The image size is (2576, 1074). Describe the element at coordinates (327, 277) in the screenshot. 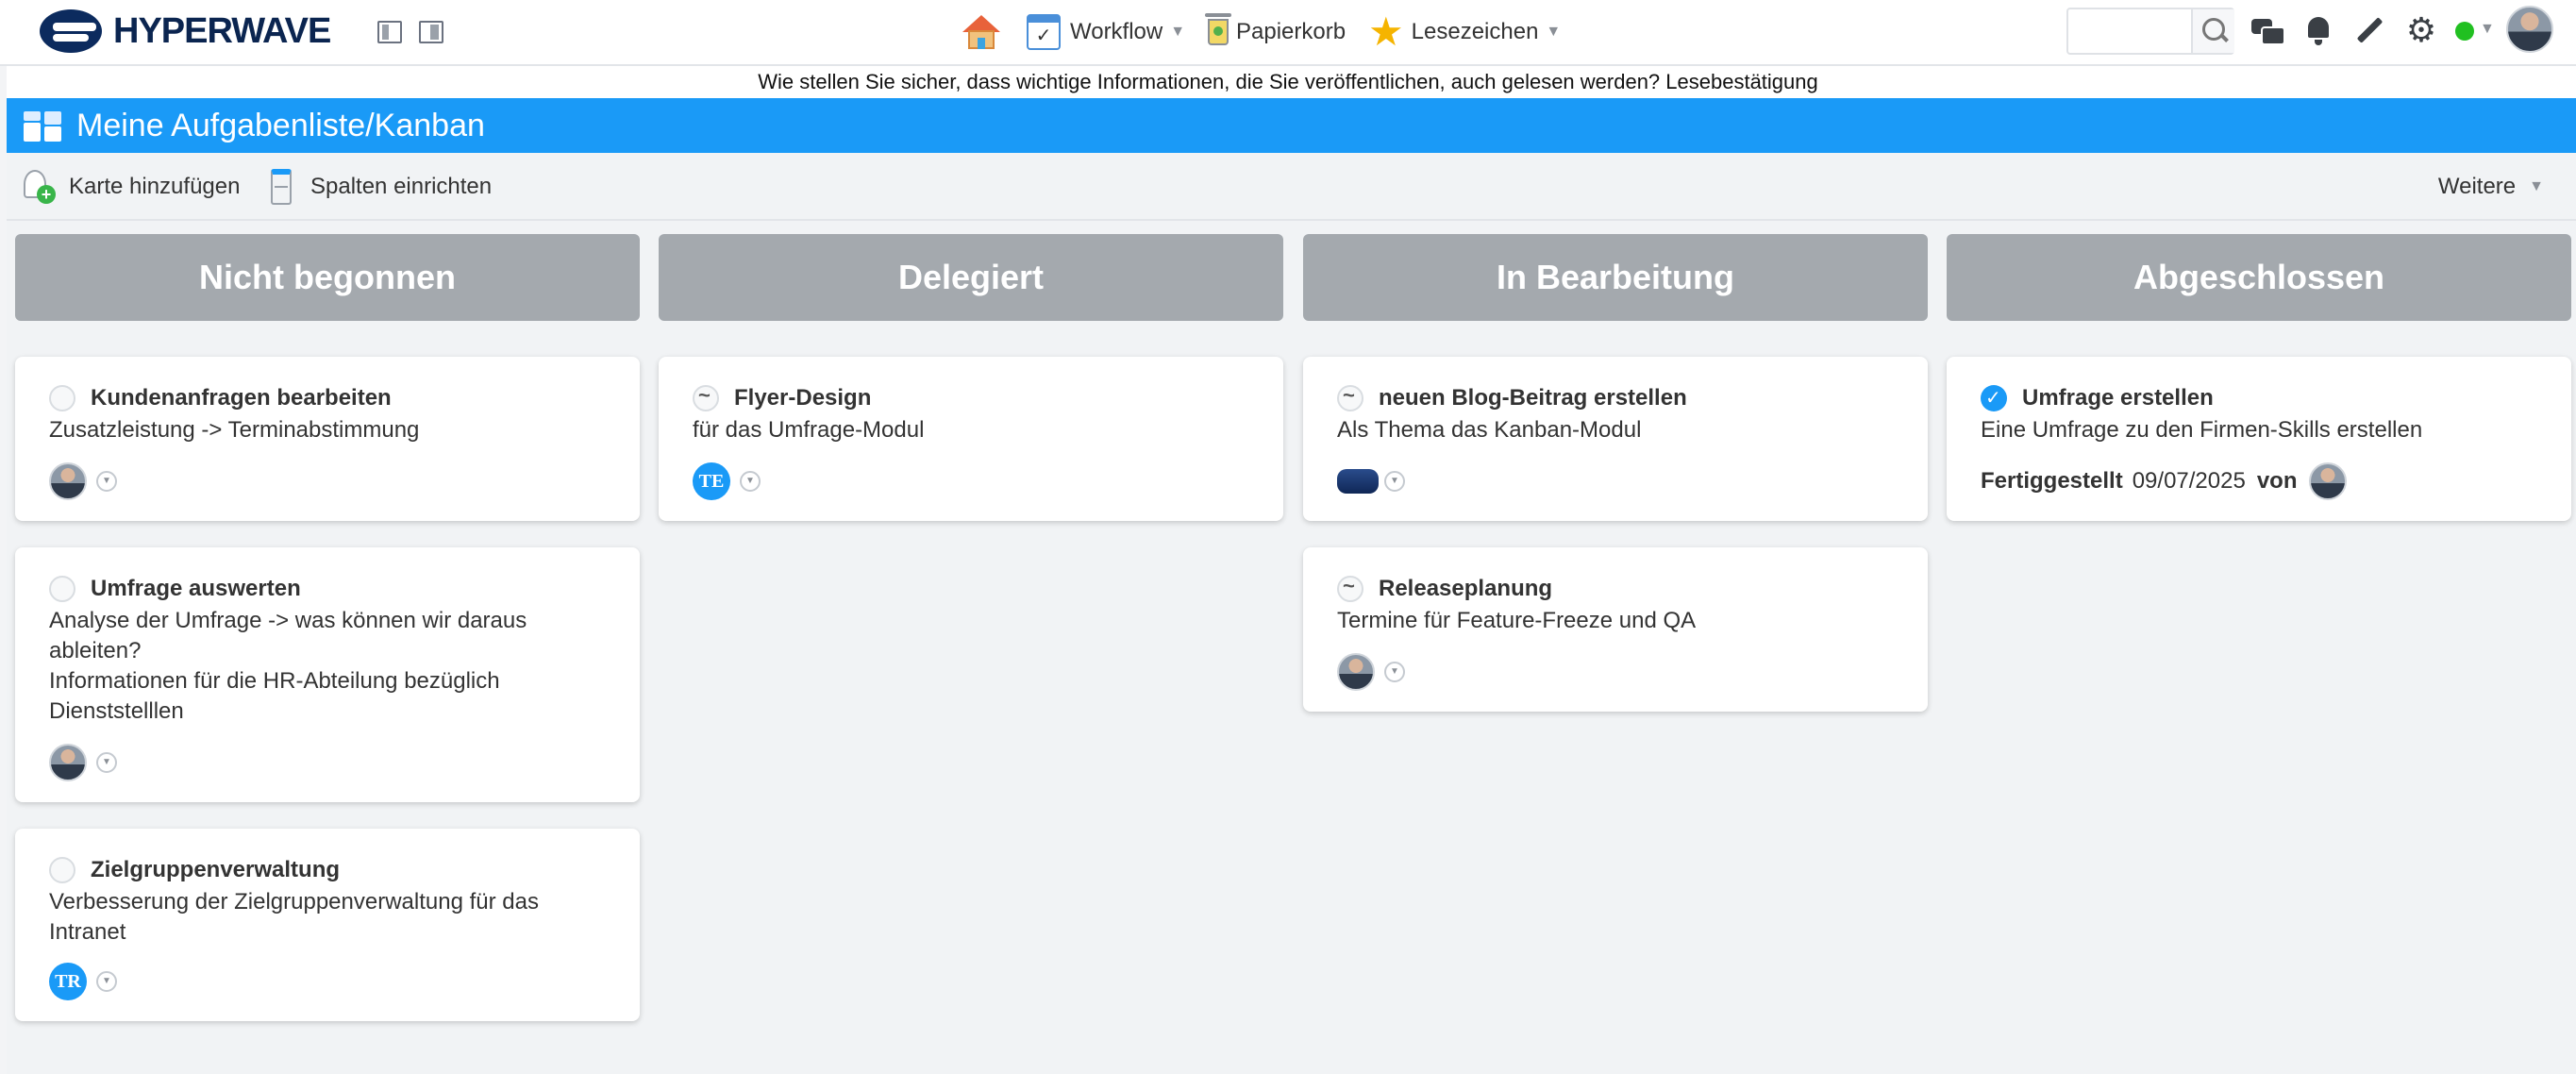

I see `column-header: Nicht begonnen` at that location.